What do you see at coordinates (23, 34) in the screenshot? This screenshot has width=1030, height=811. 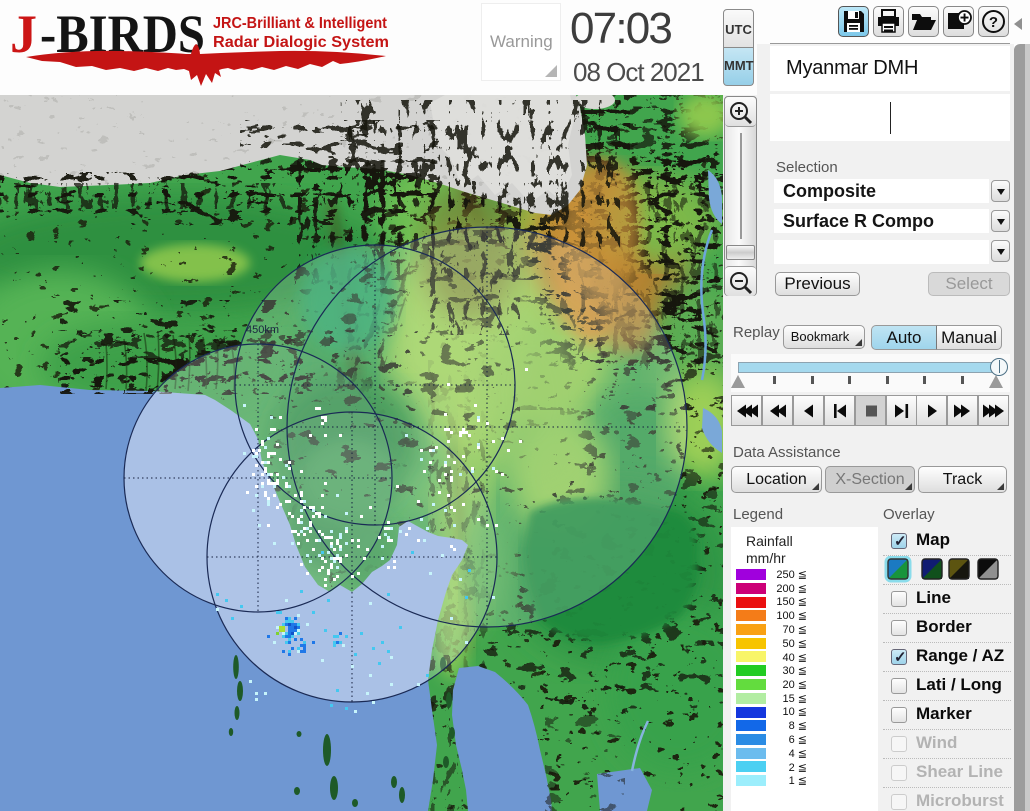 I see `svg-text: J` at bounding box center [23, 34].